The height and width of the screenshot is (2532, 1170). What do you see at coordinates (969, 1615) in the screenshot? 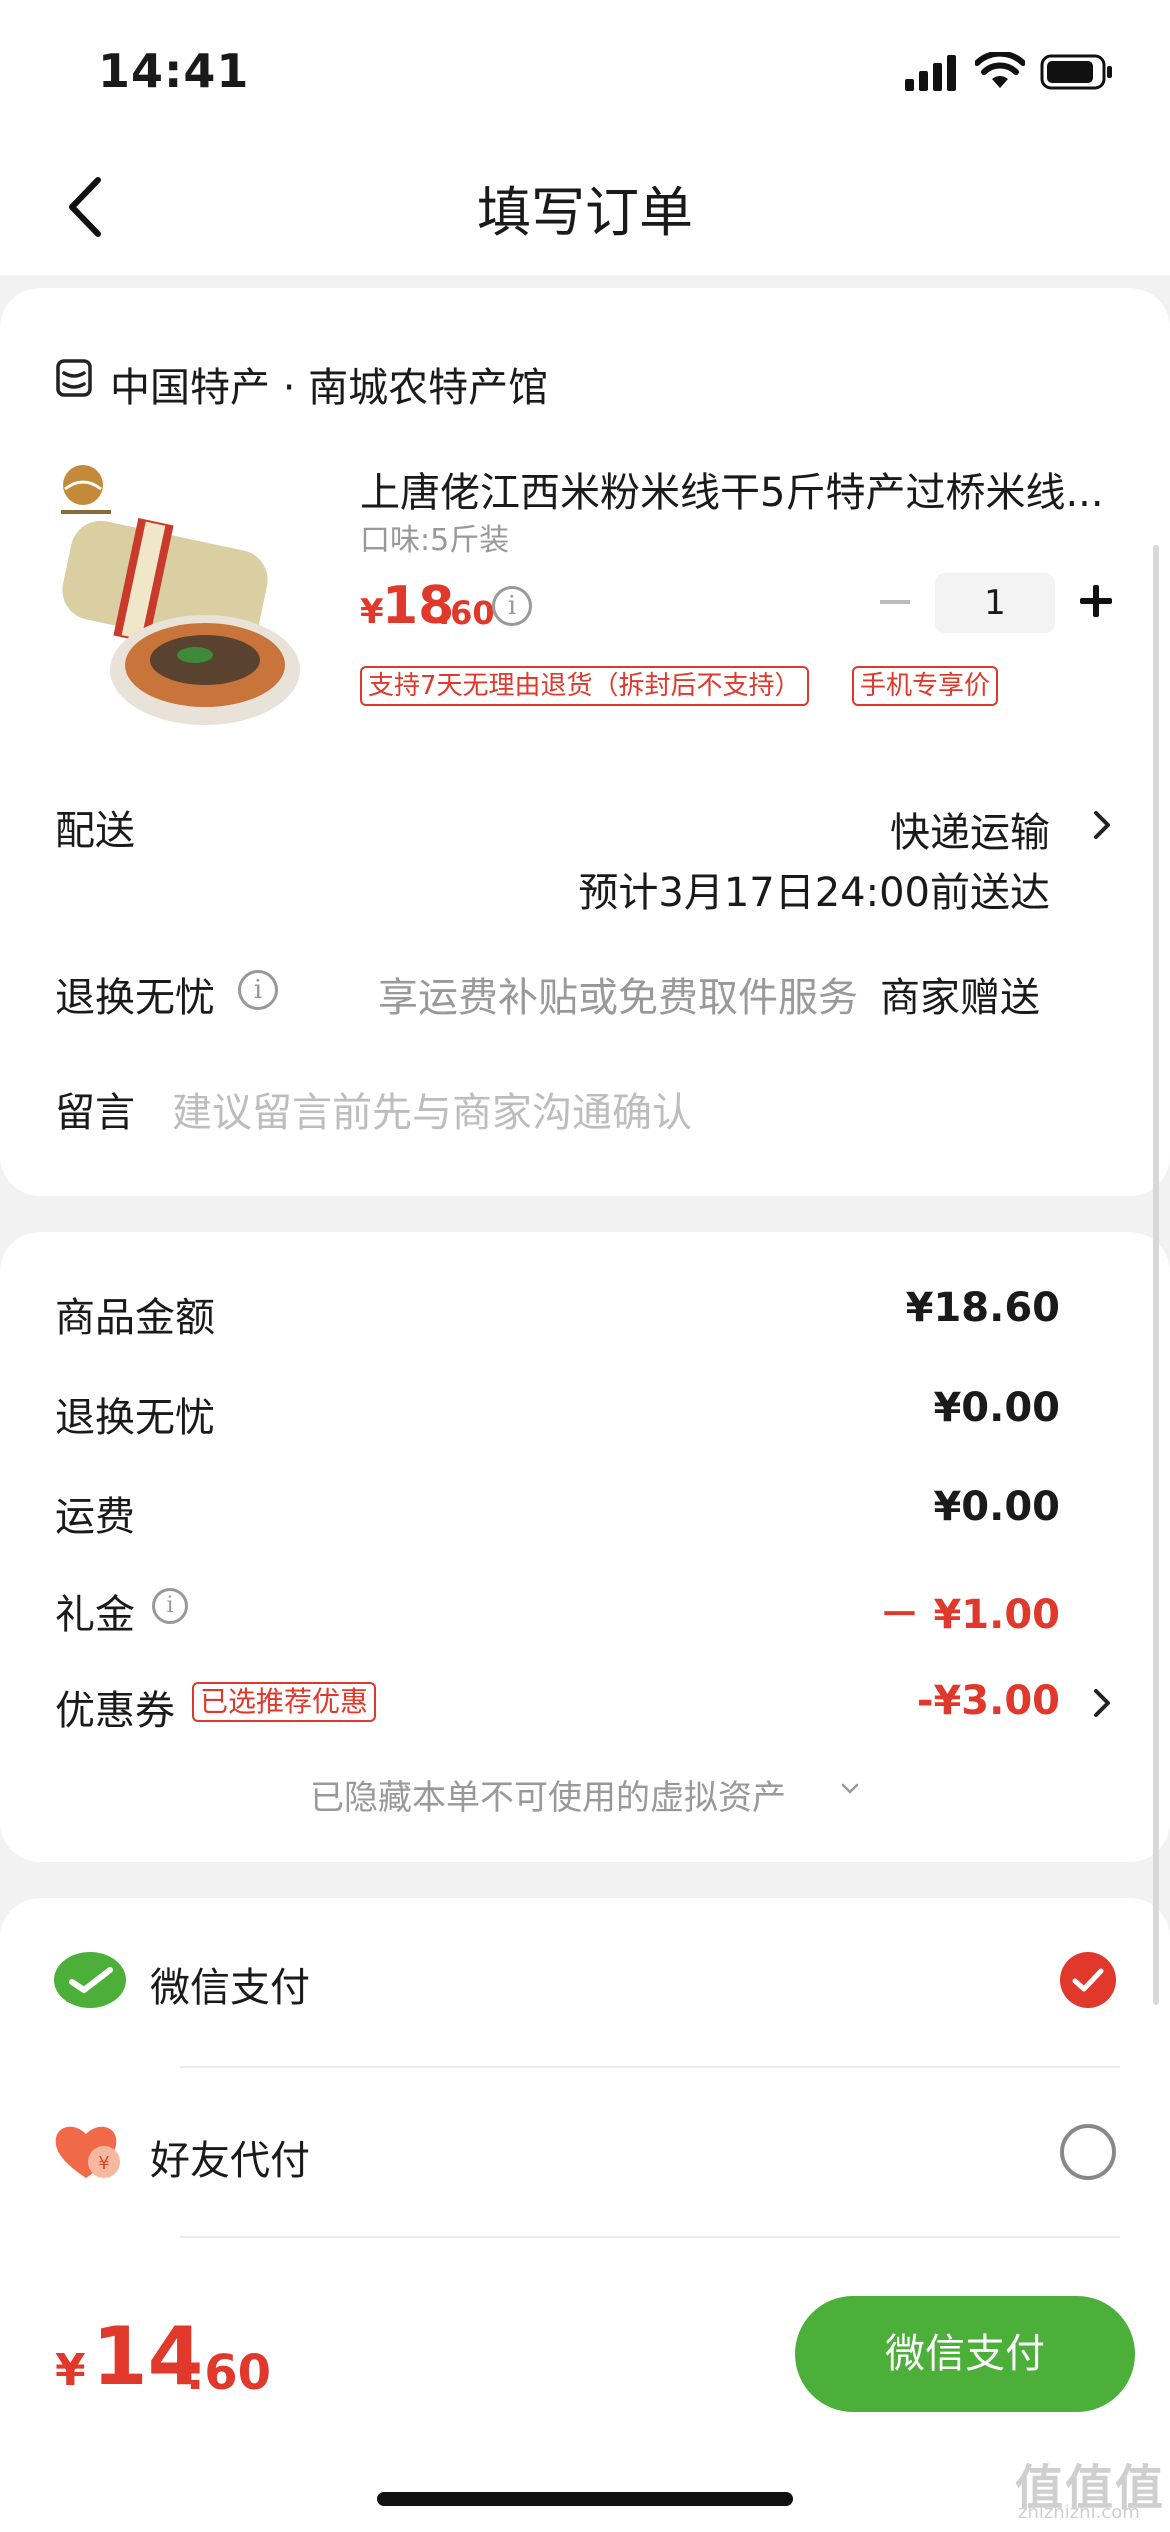
I see `summary-value-gift: － ¥1.00` at bounding box center [969, 1615].